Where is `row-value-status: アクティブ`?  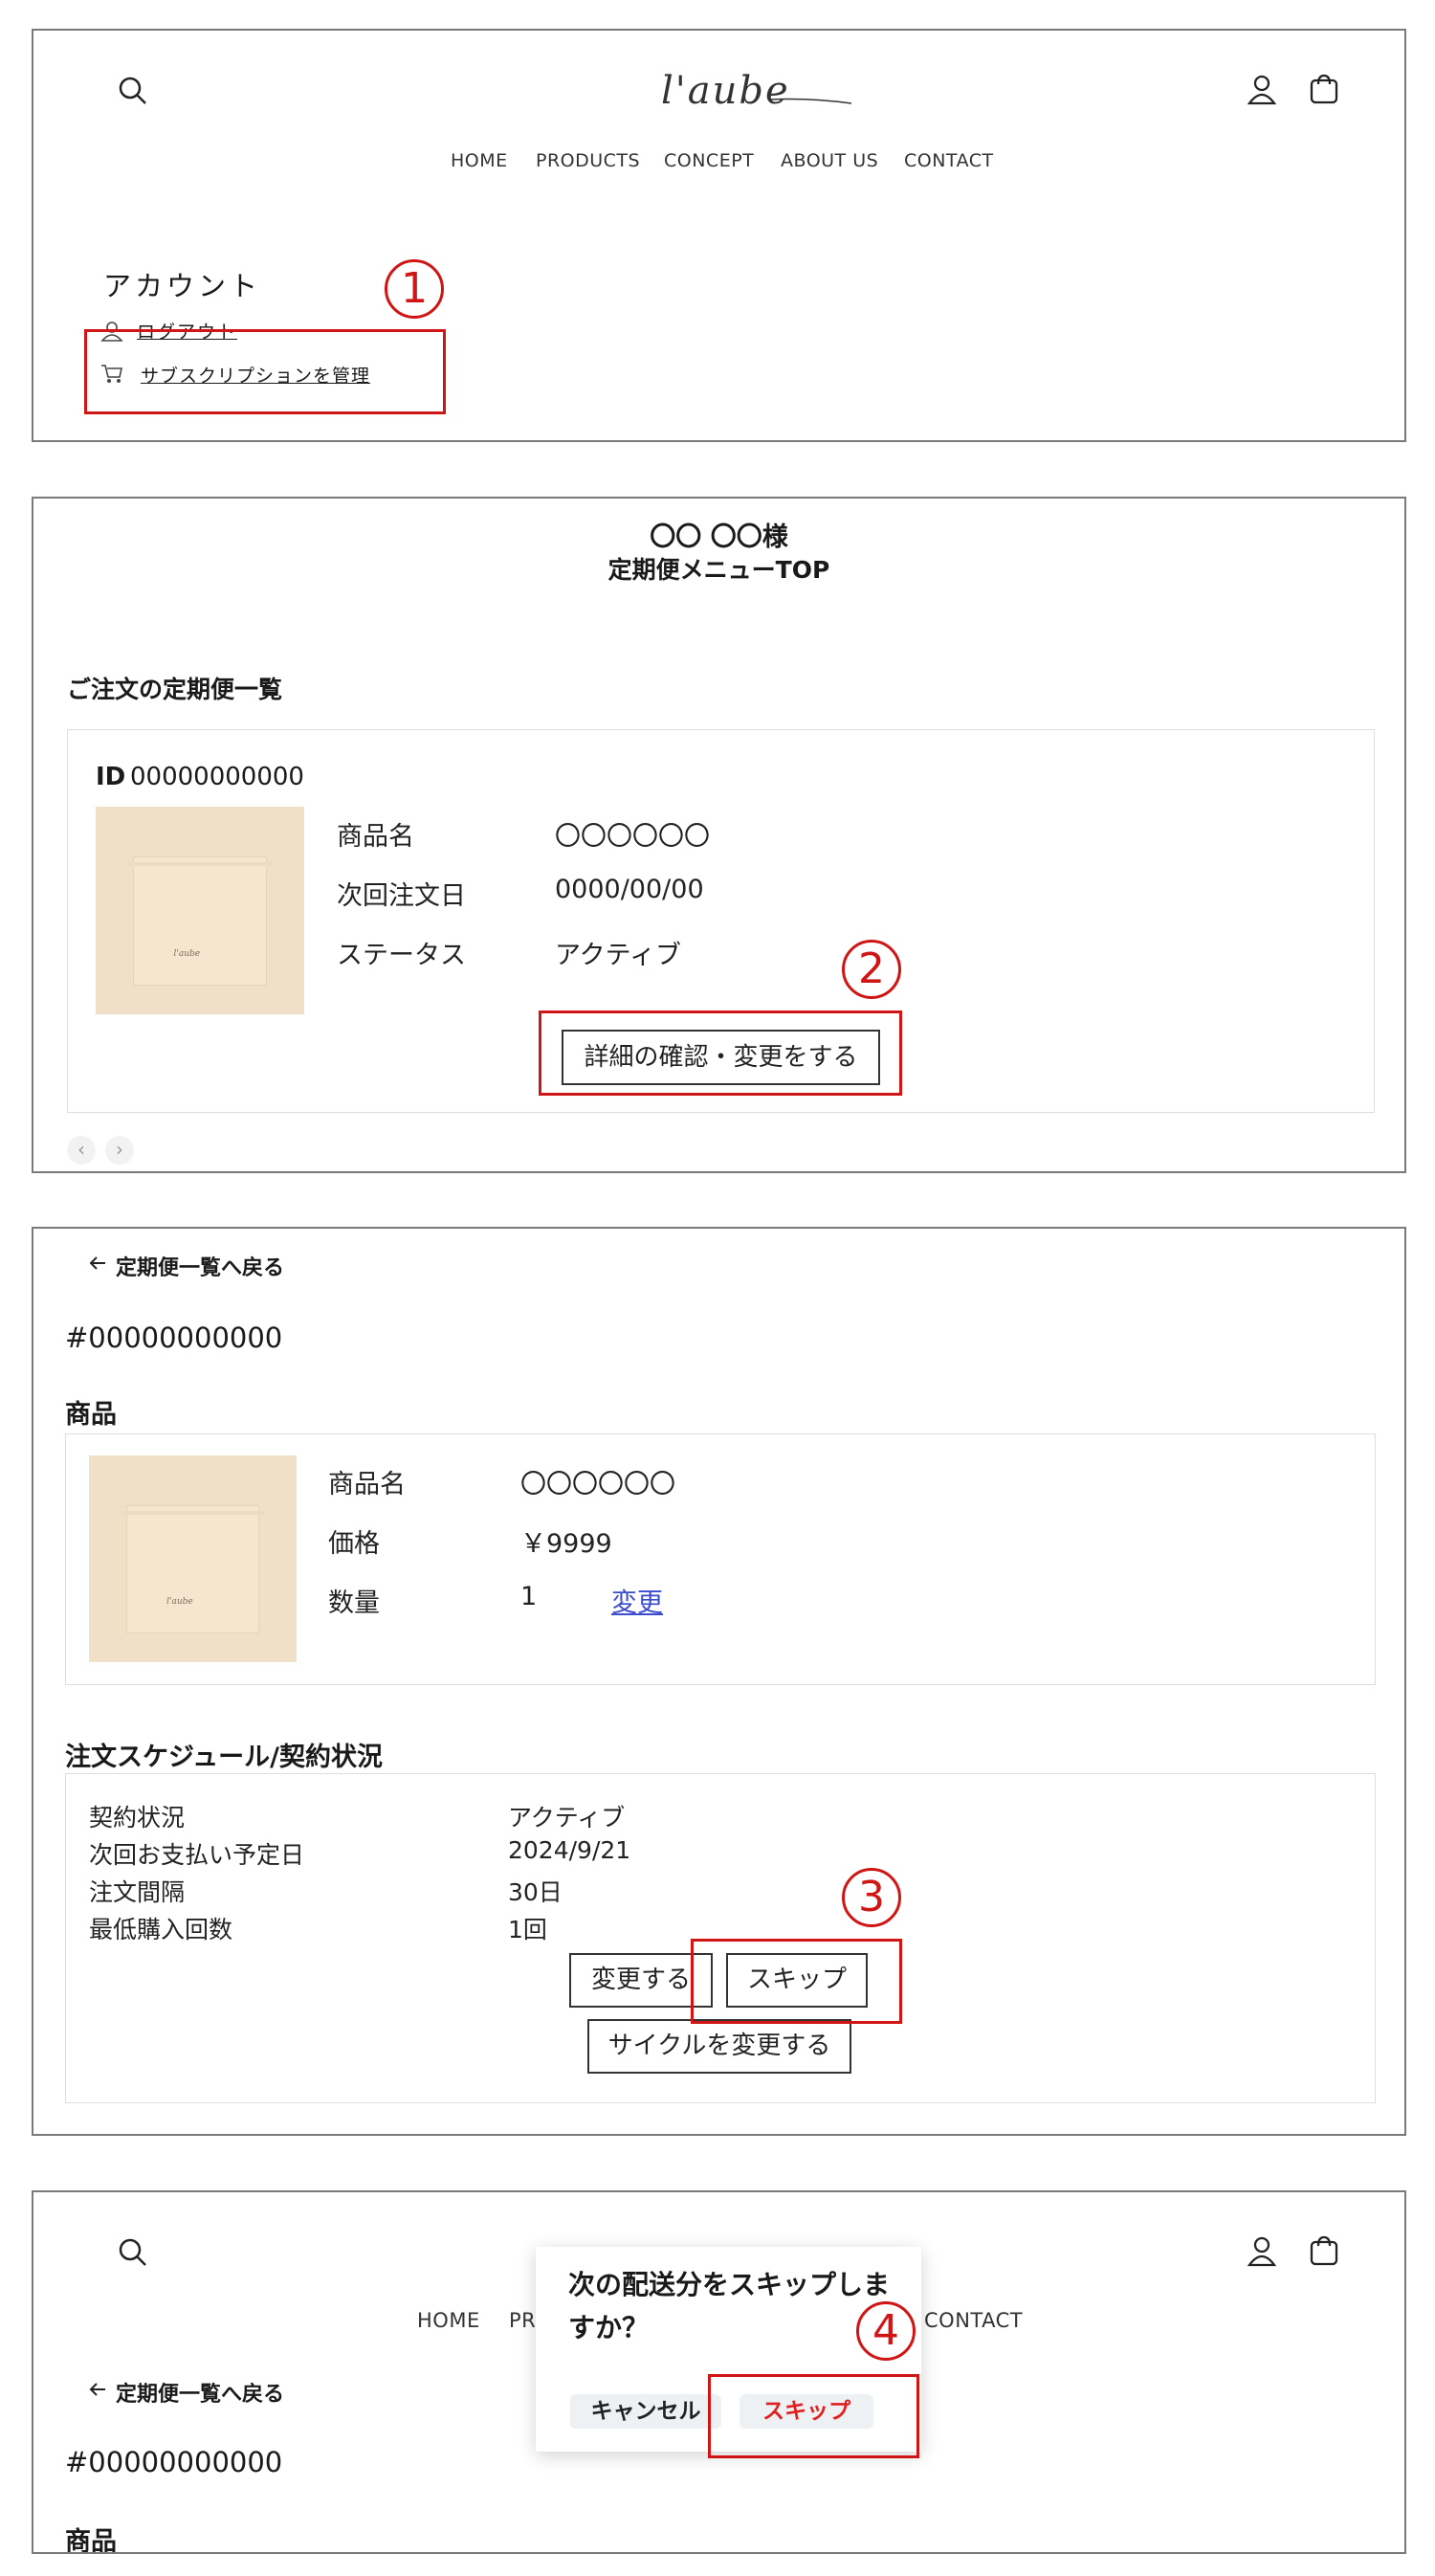
row-value-status: アクティブ is located at coordinates (618, 955).